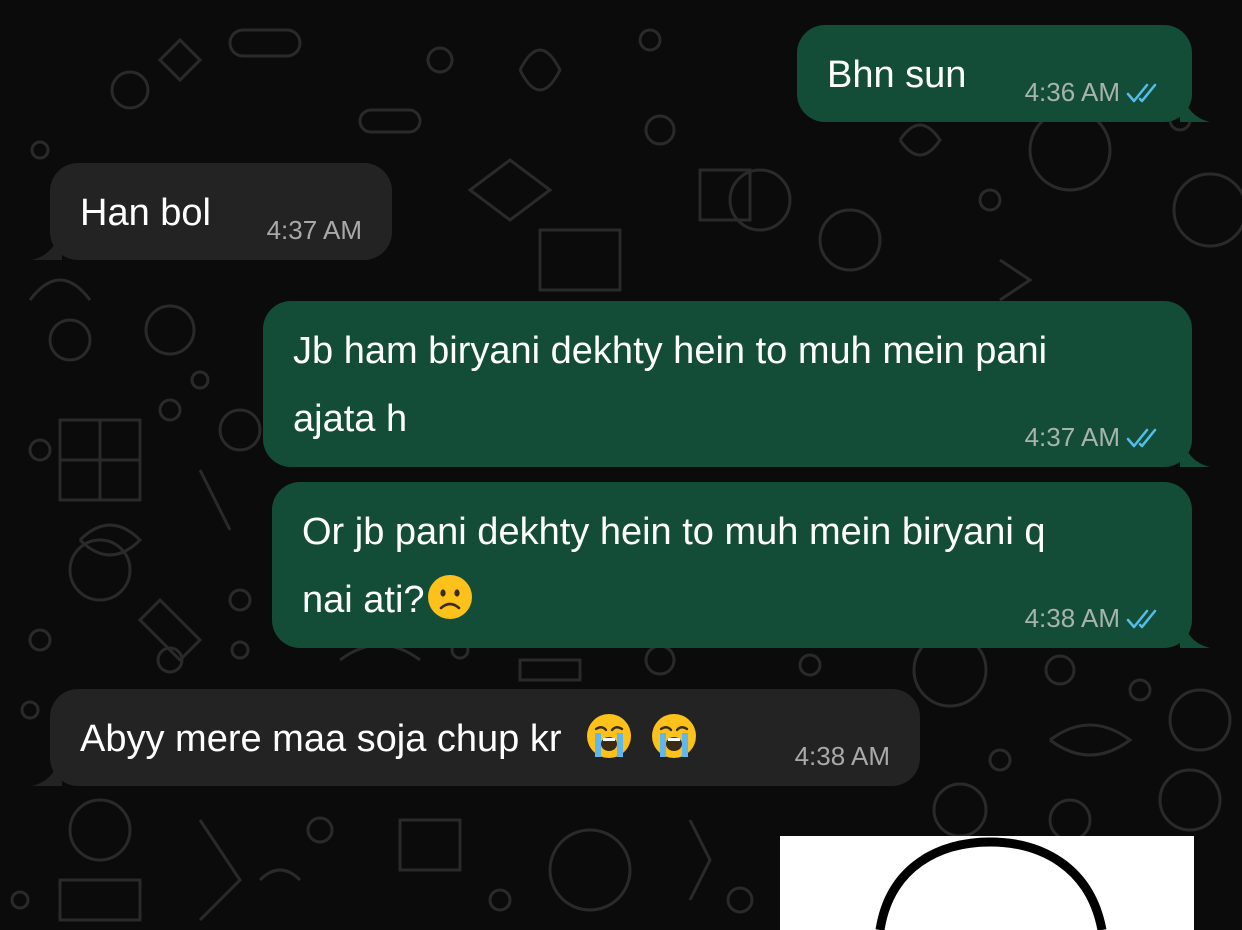  I want to click on message-meta: 4:36 AM, so click(1093, 92).